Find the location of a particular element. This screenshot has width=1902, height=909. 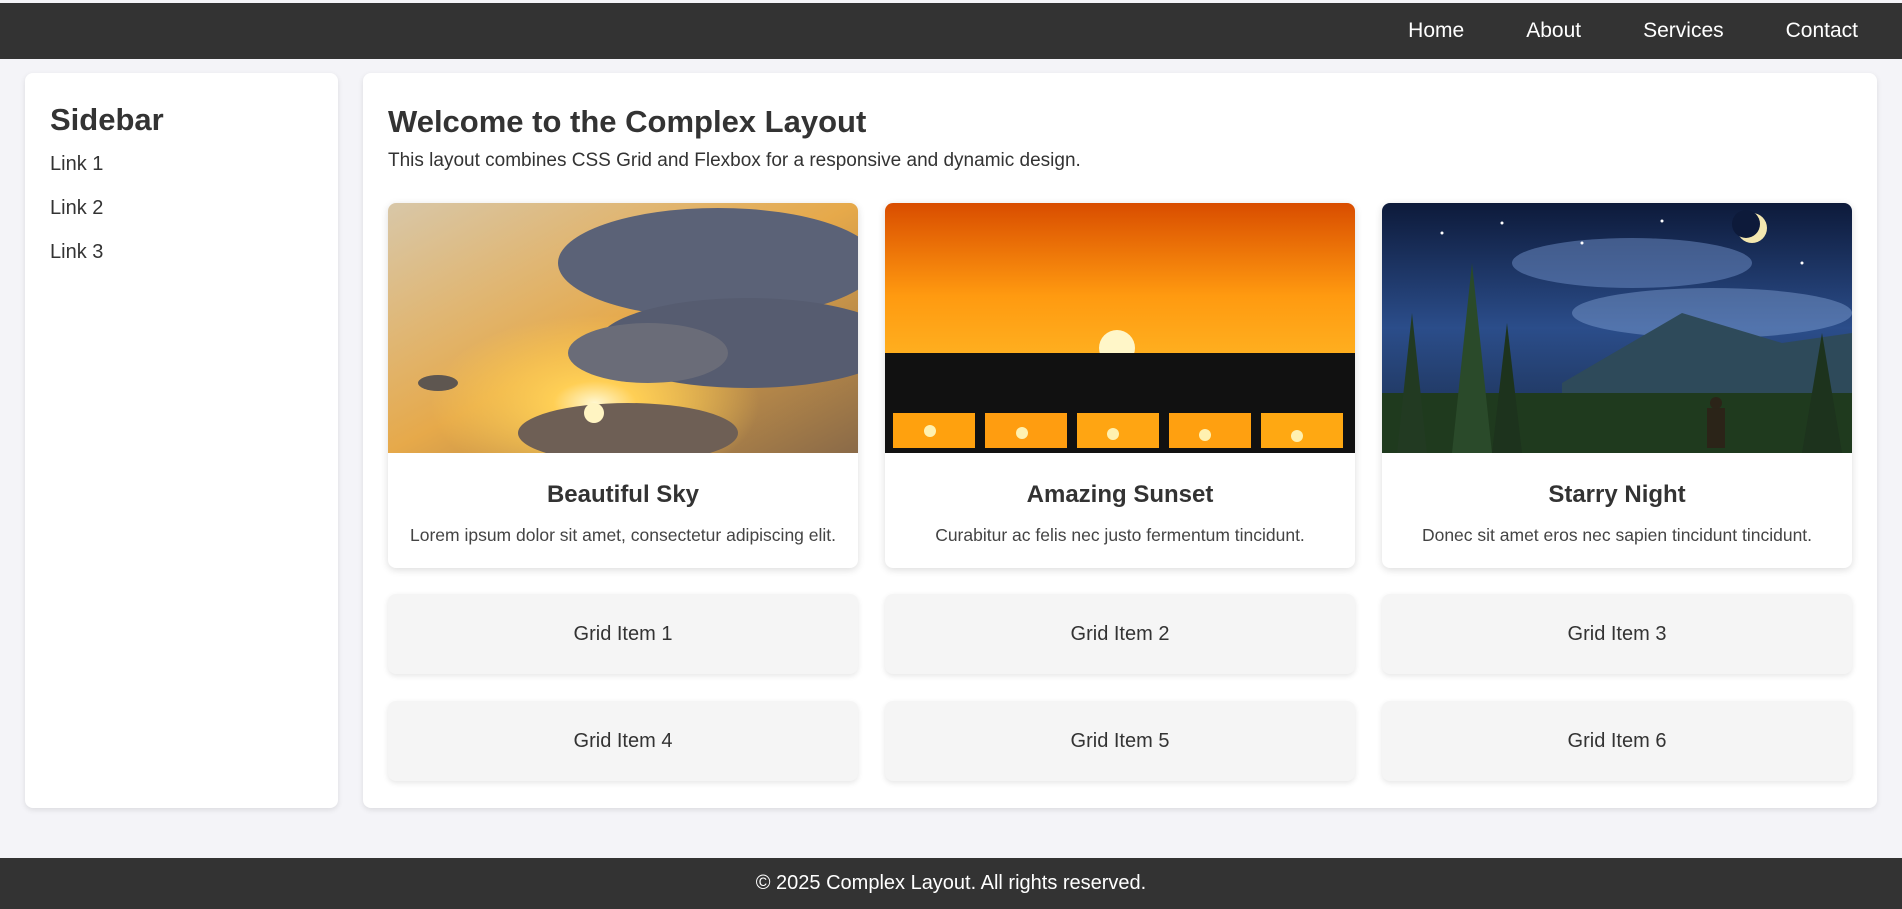

grid-item-1: Grid Item 1 is located at coordinates (623, 634).